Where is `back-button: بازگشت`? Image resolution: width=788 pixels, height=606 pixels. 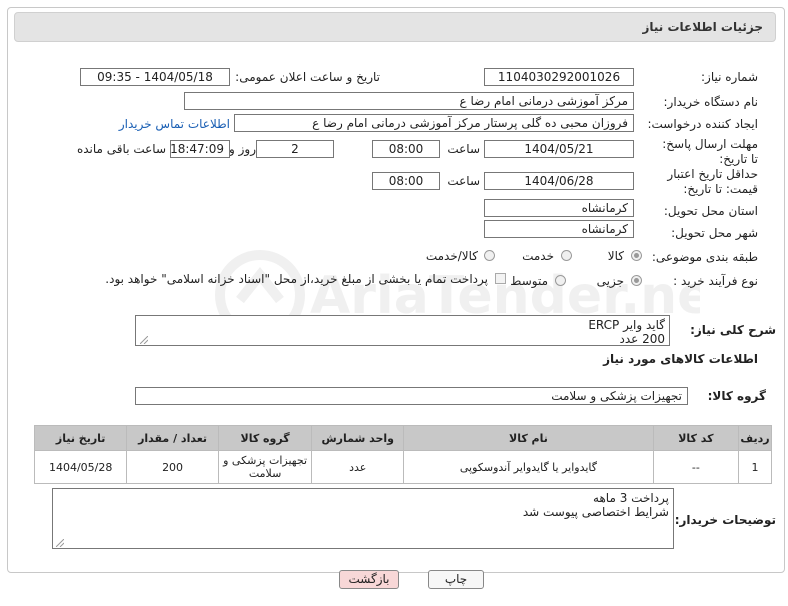
back-button: بازگشت is located at coordinates (369, 579).